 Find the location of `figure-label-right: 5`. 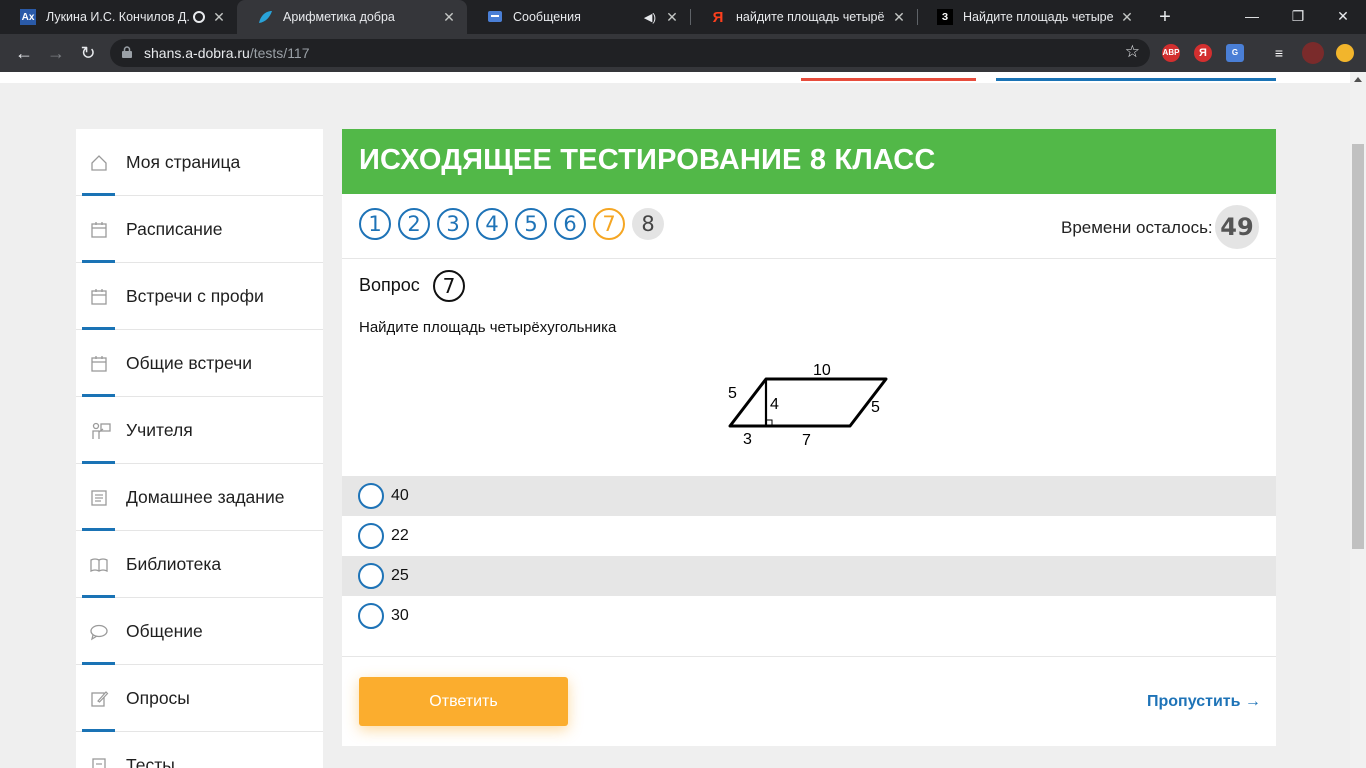

figure-label-right: 5 is located at coordinates (875, 407).